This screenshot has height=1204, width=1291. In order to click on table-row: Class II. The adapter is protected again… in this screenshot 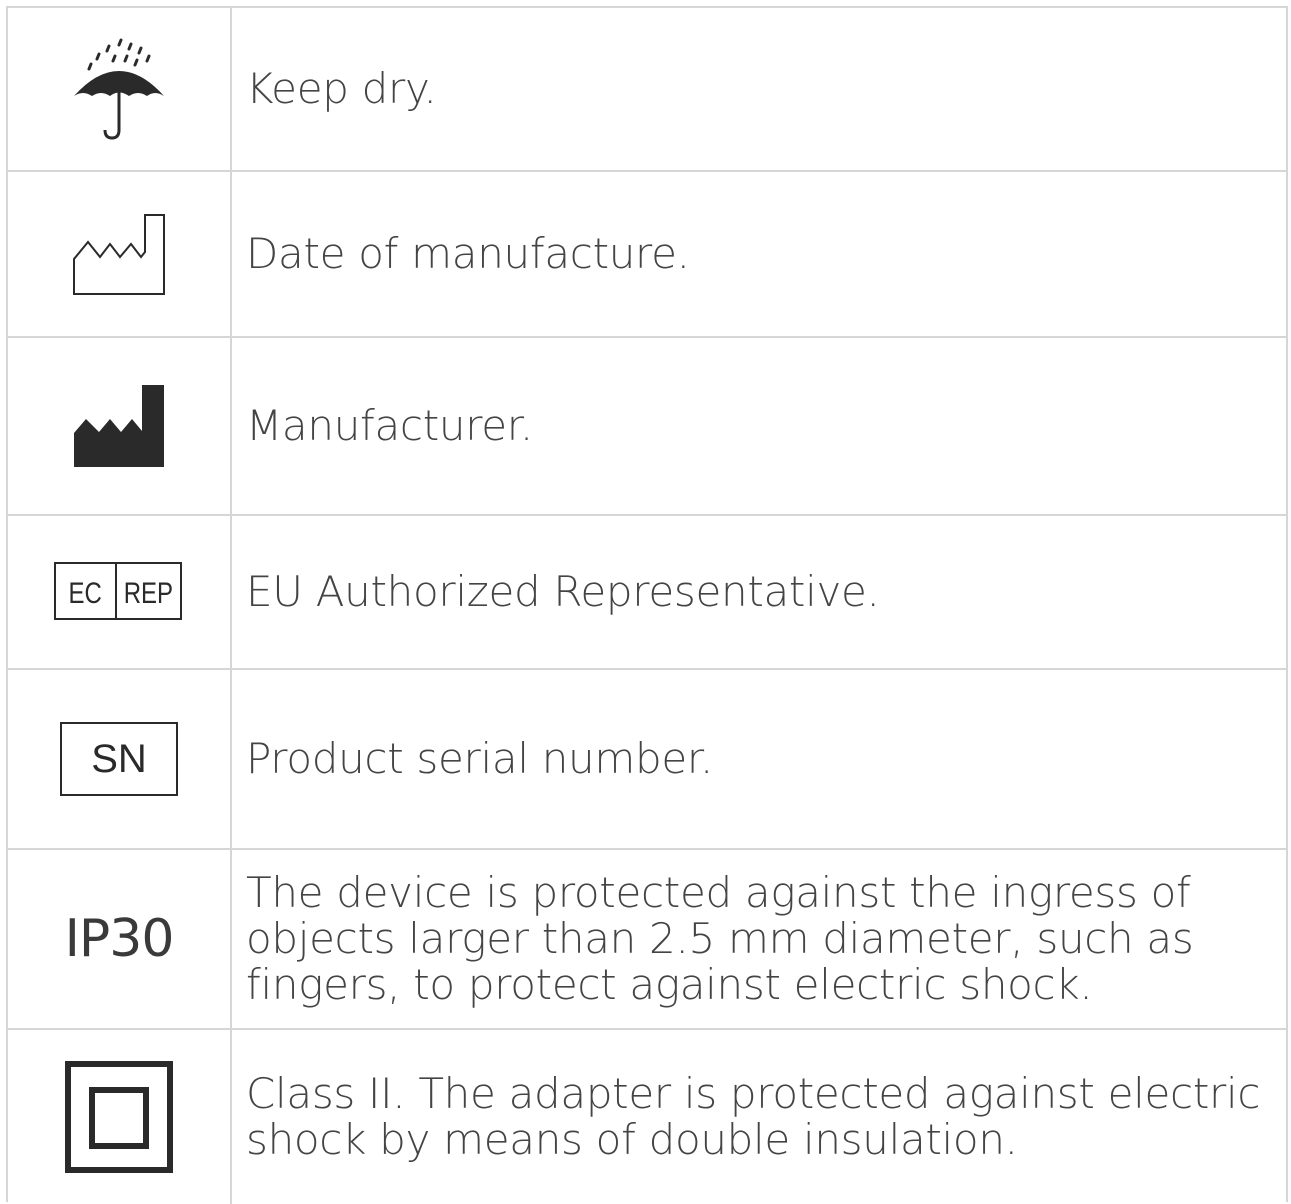, I will do `click(647, 1117)`.